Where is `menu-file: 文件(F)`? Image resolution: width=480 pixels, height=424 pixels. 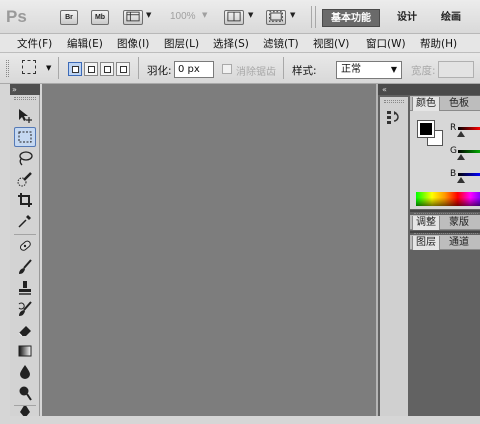
menu-file: 文件(F) is located at coordinates (34, 43).